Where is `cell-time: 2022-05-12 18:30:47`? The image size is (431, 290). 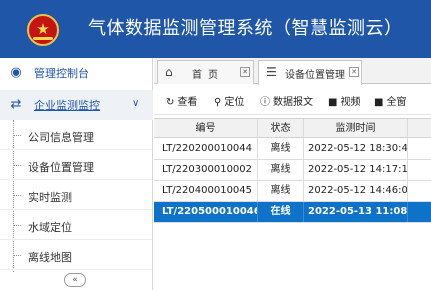
cell-time: 2022-05-12 18:30:47 is located at coordinates (356, 149).